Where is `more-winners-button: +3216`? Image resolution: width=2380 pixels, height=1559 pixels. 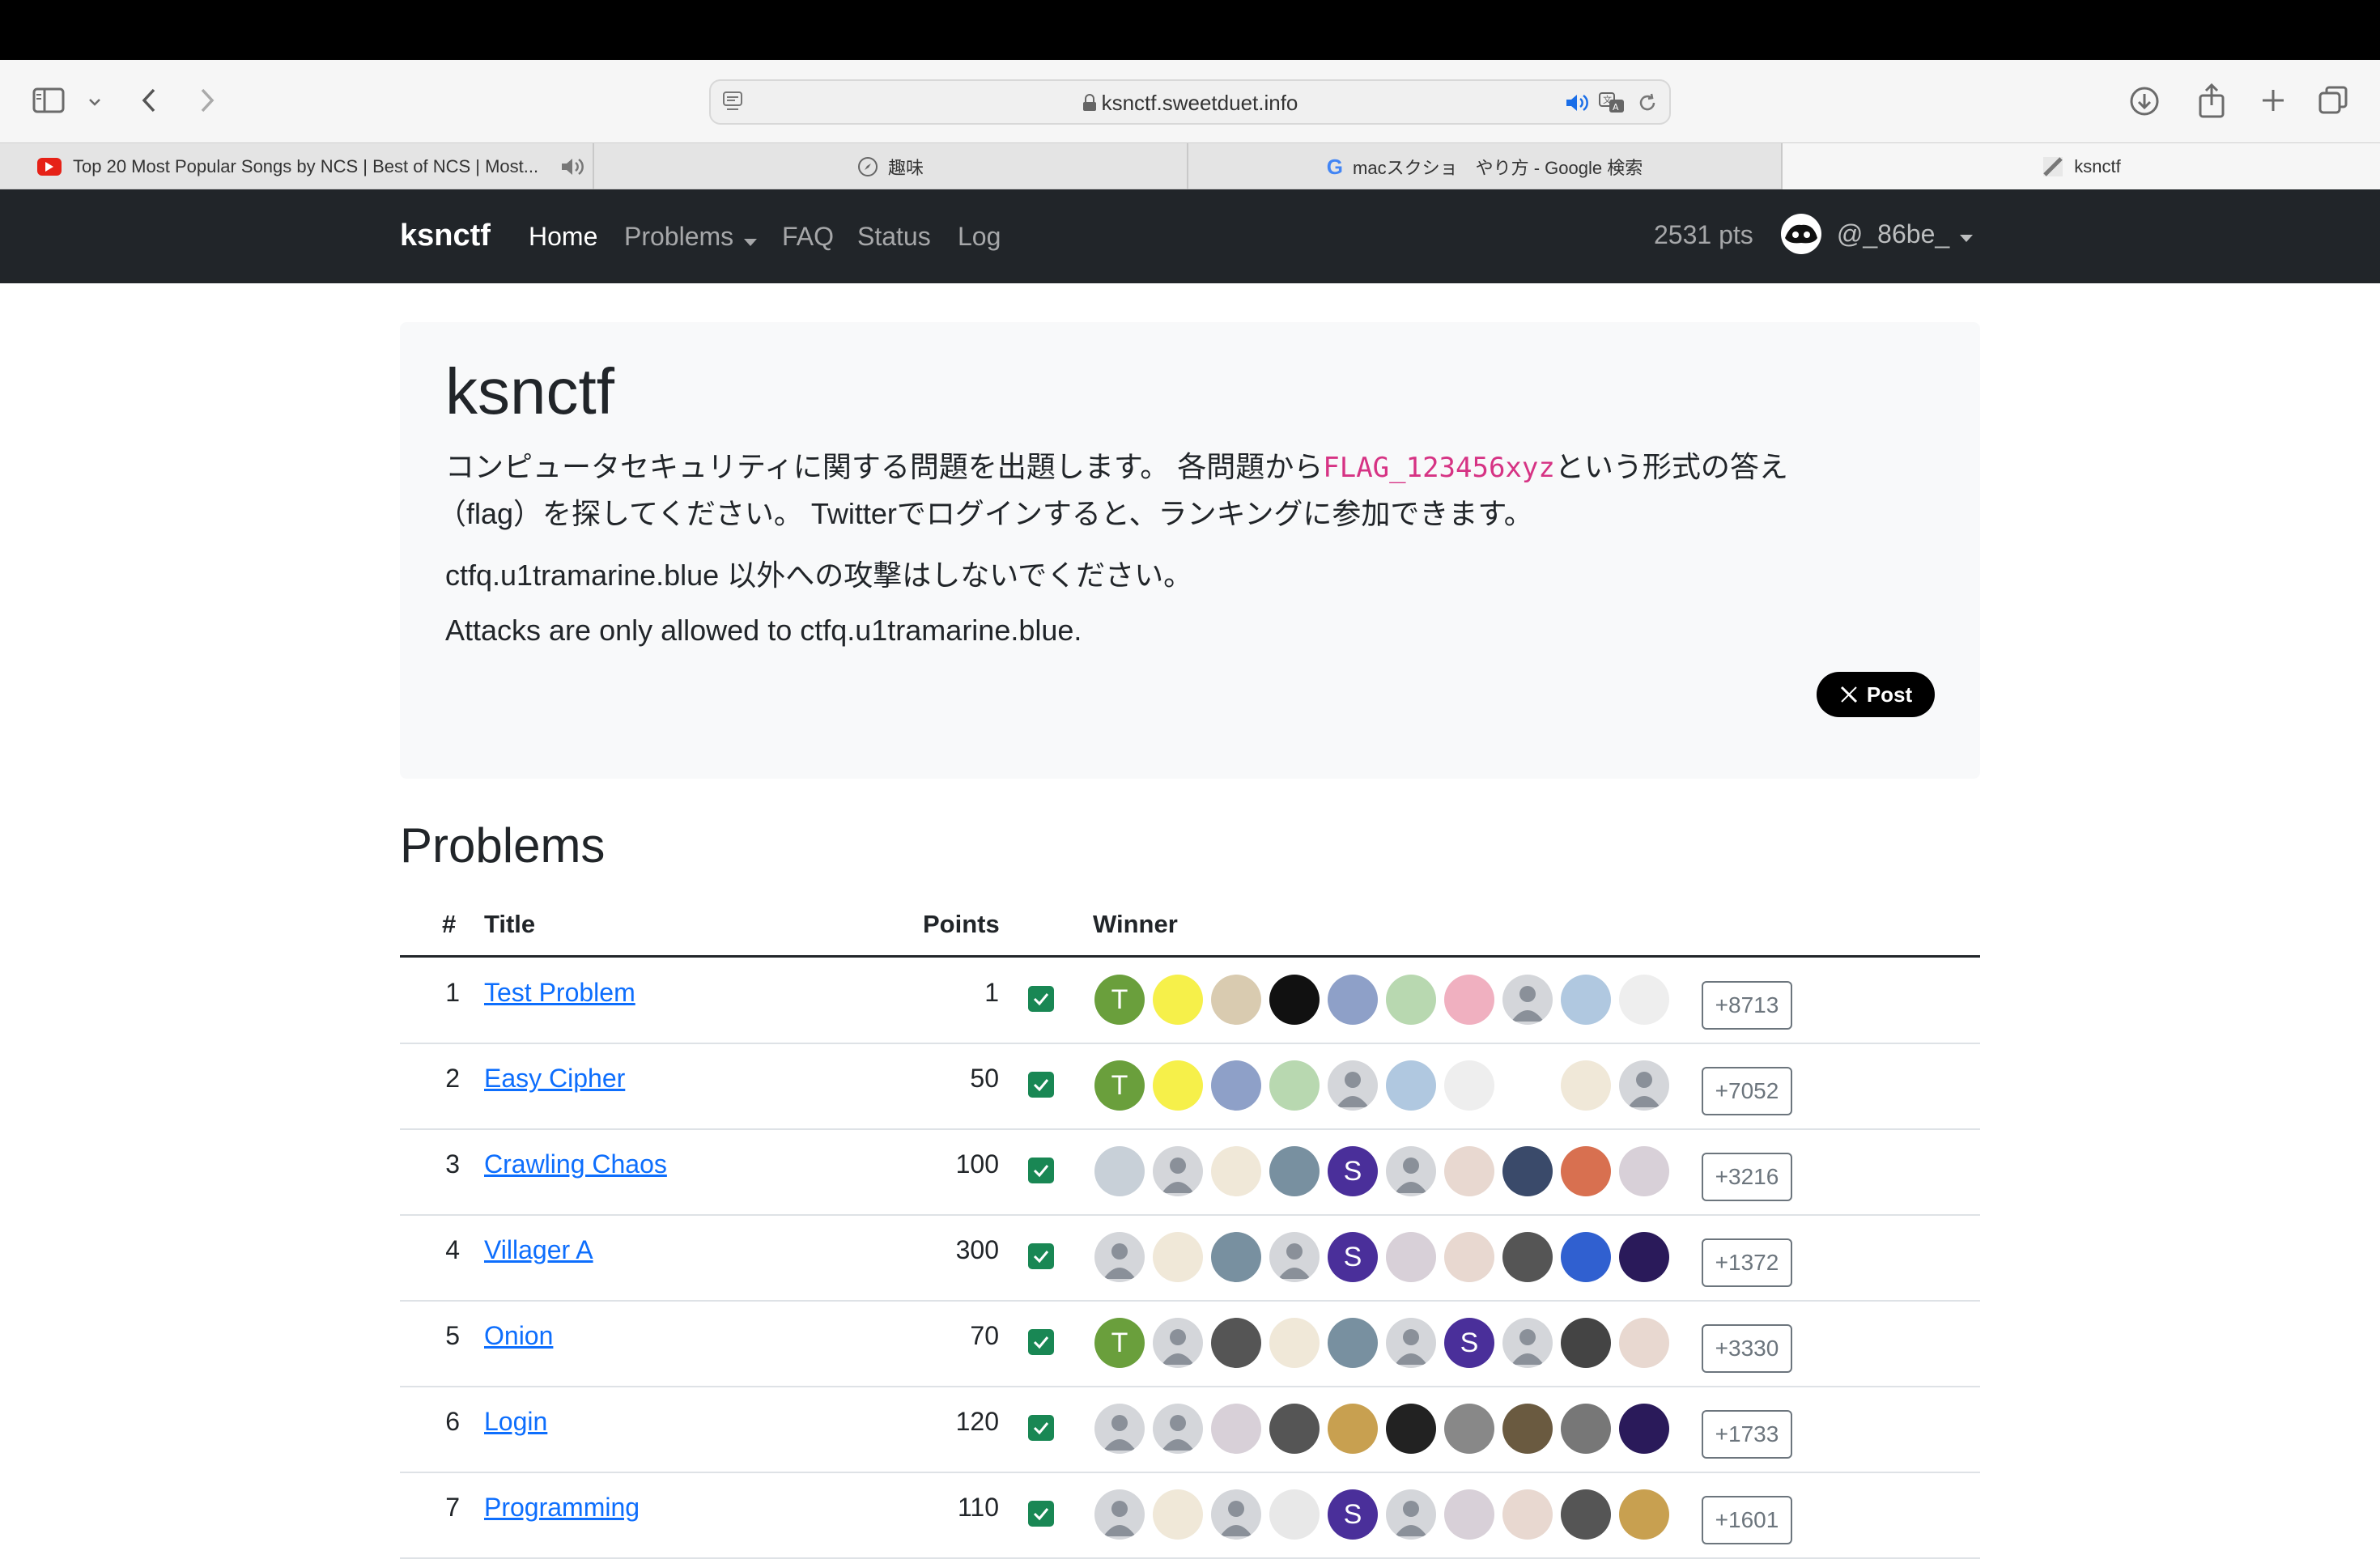 more-winners-button: +3216 is located at coordinates (1747, 1177).